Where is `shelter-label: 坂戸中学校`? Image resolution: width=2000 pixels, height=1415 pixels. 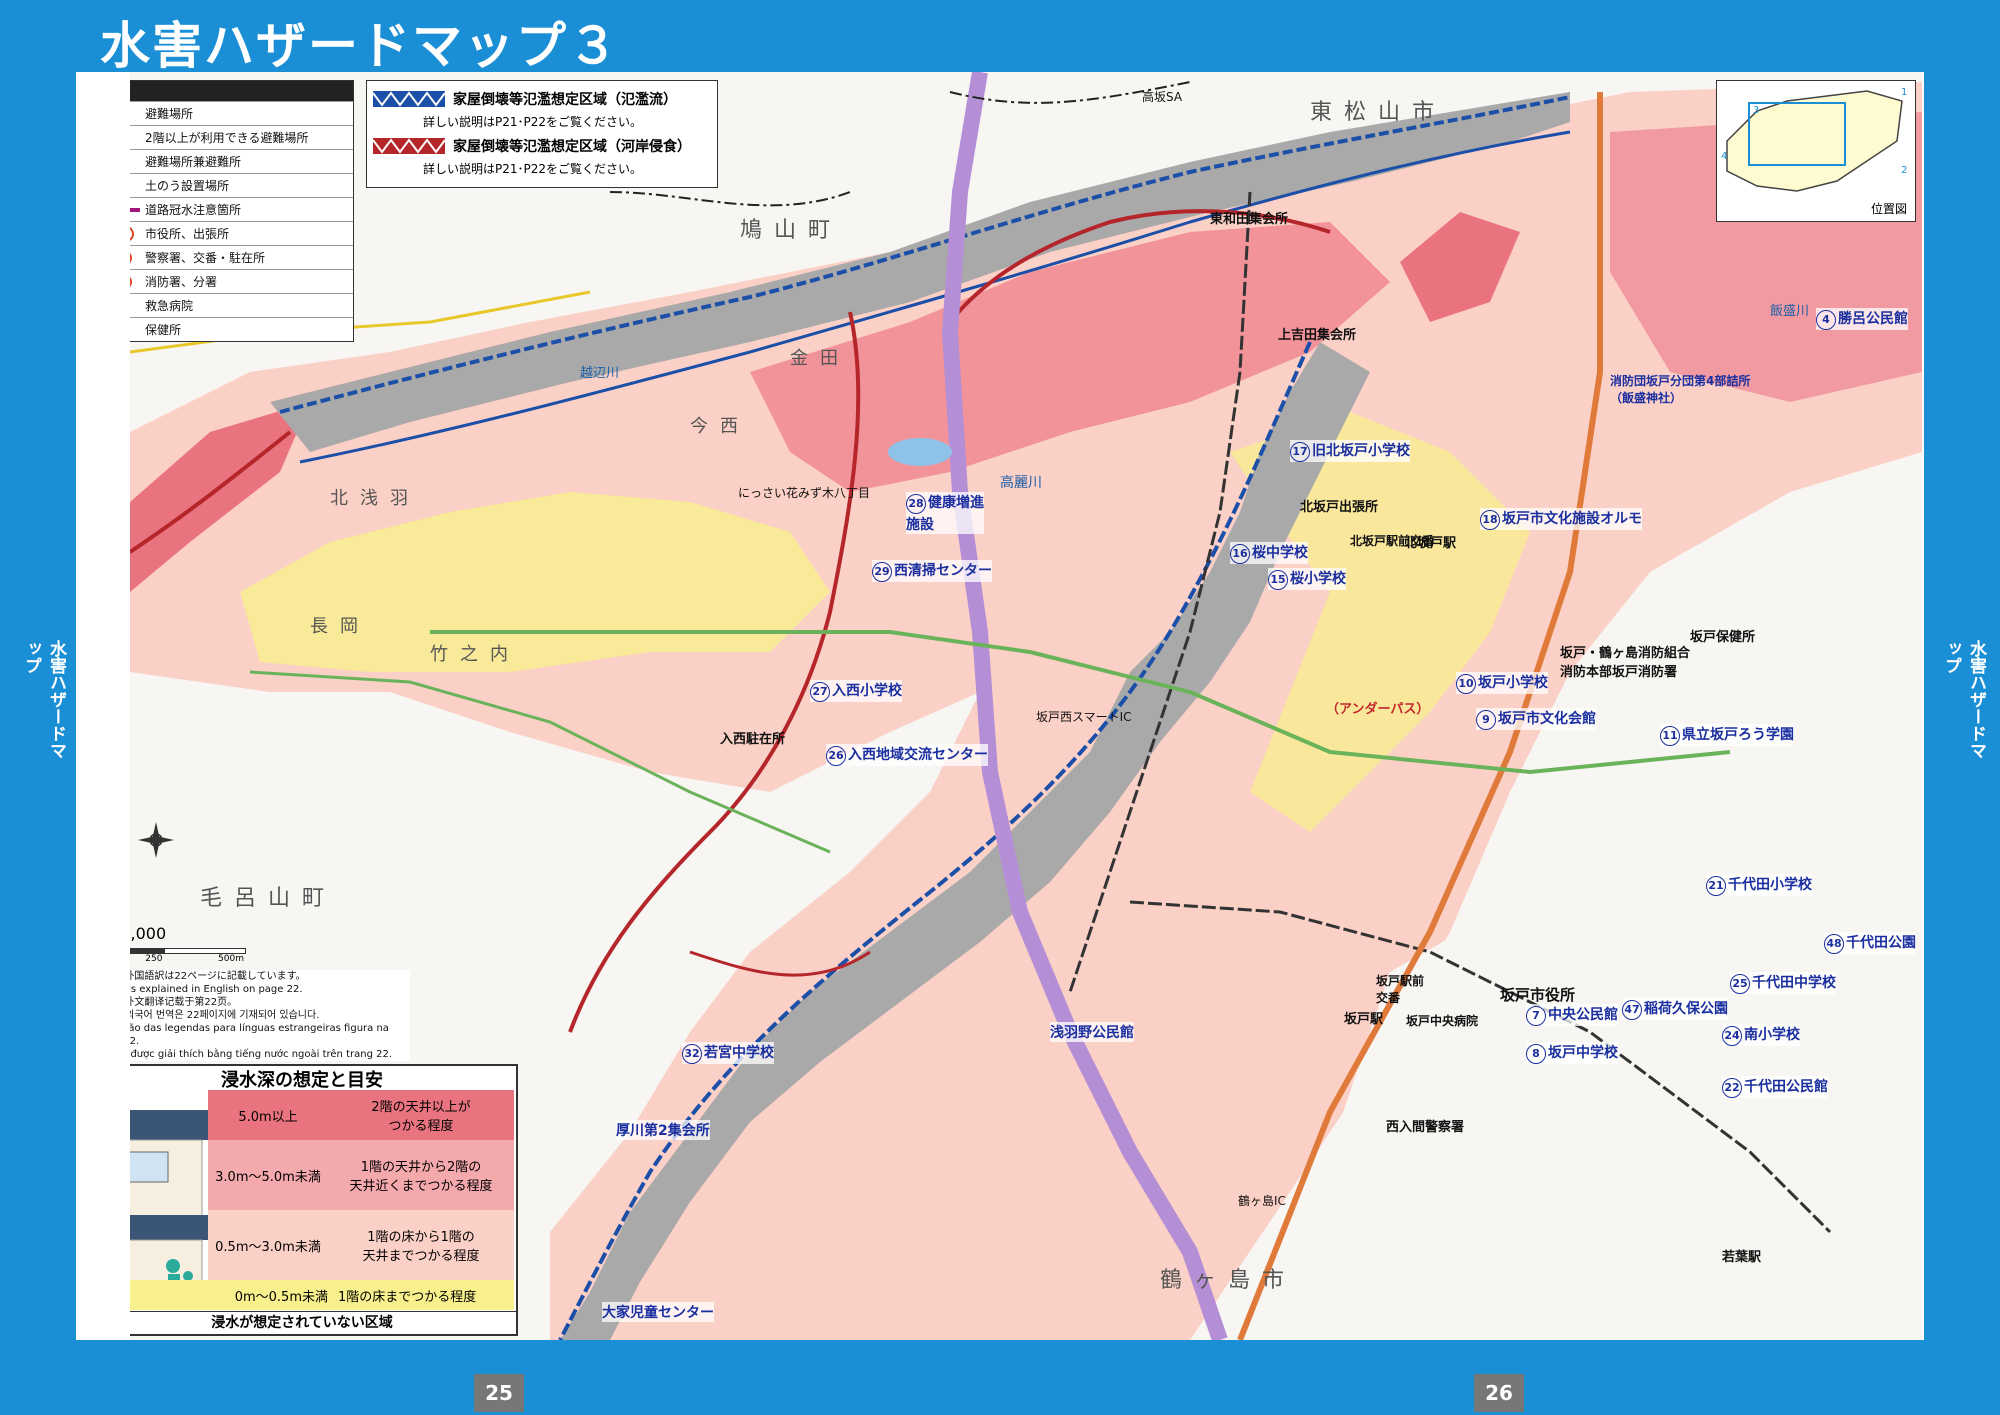
shelter-label: 坂戸中学校 is located at coordinates (1583, 1053).